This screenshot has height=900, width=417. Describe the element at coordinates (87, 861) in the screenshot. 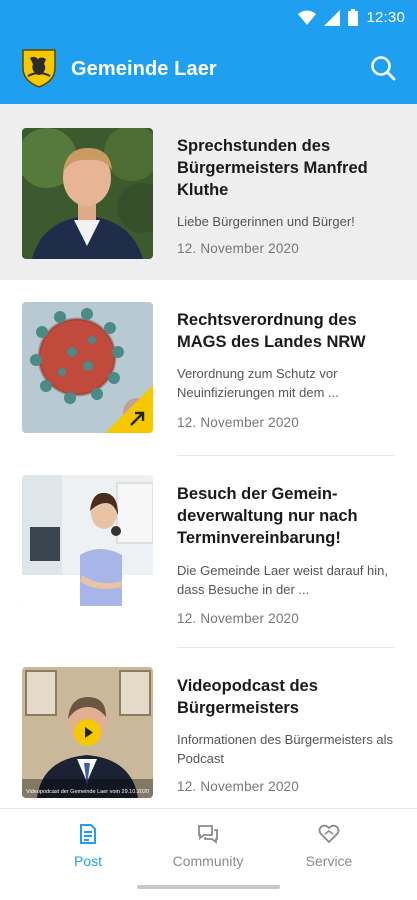

I see `nav-label: Post` at that location.